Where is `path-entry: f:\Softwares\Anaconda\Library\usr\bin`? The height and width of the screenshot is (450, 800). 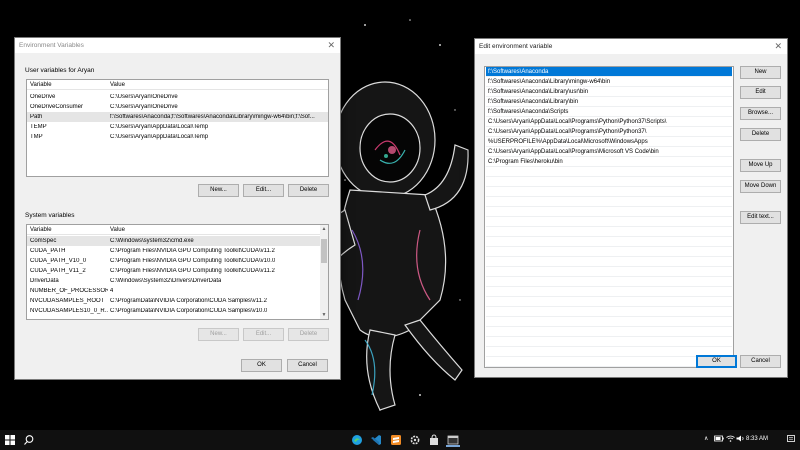 path-entry: f:\Softwares\Anaconda\Library\usr\bin is located at coordinates (609, 92).